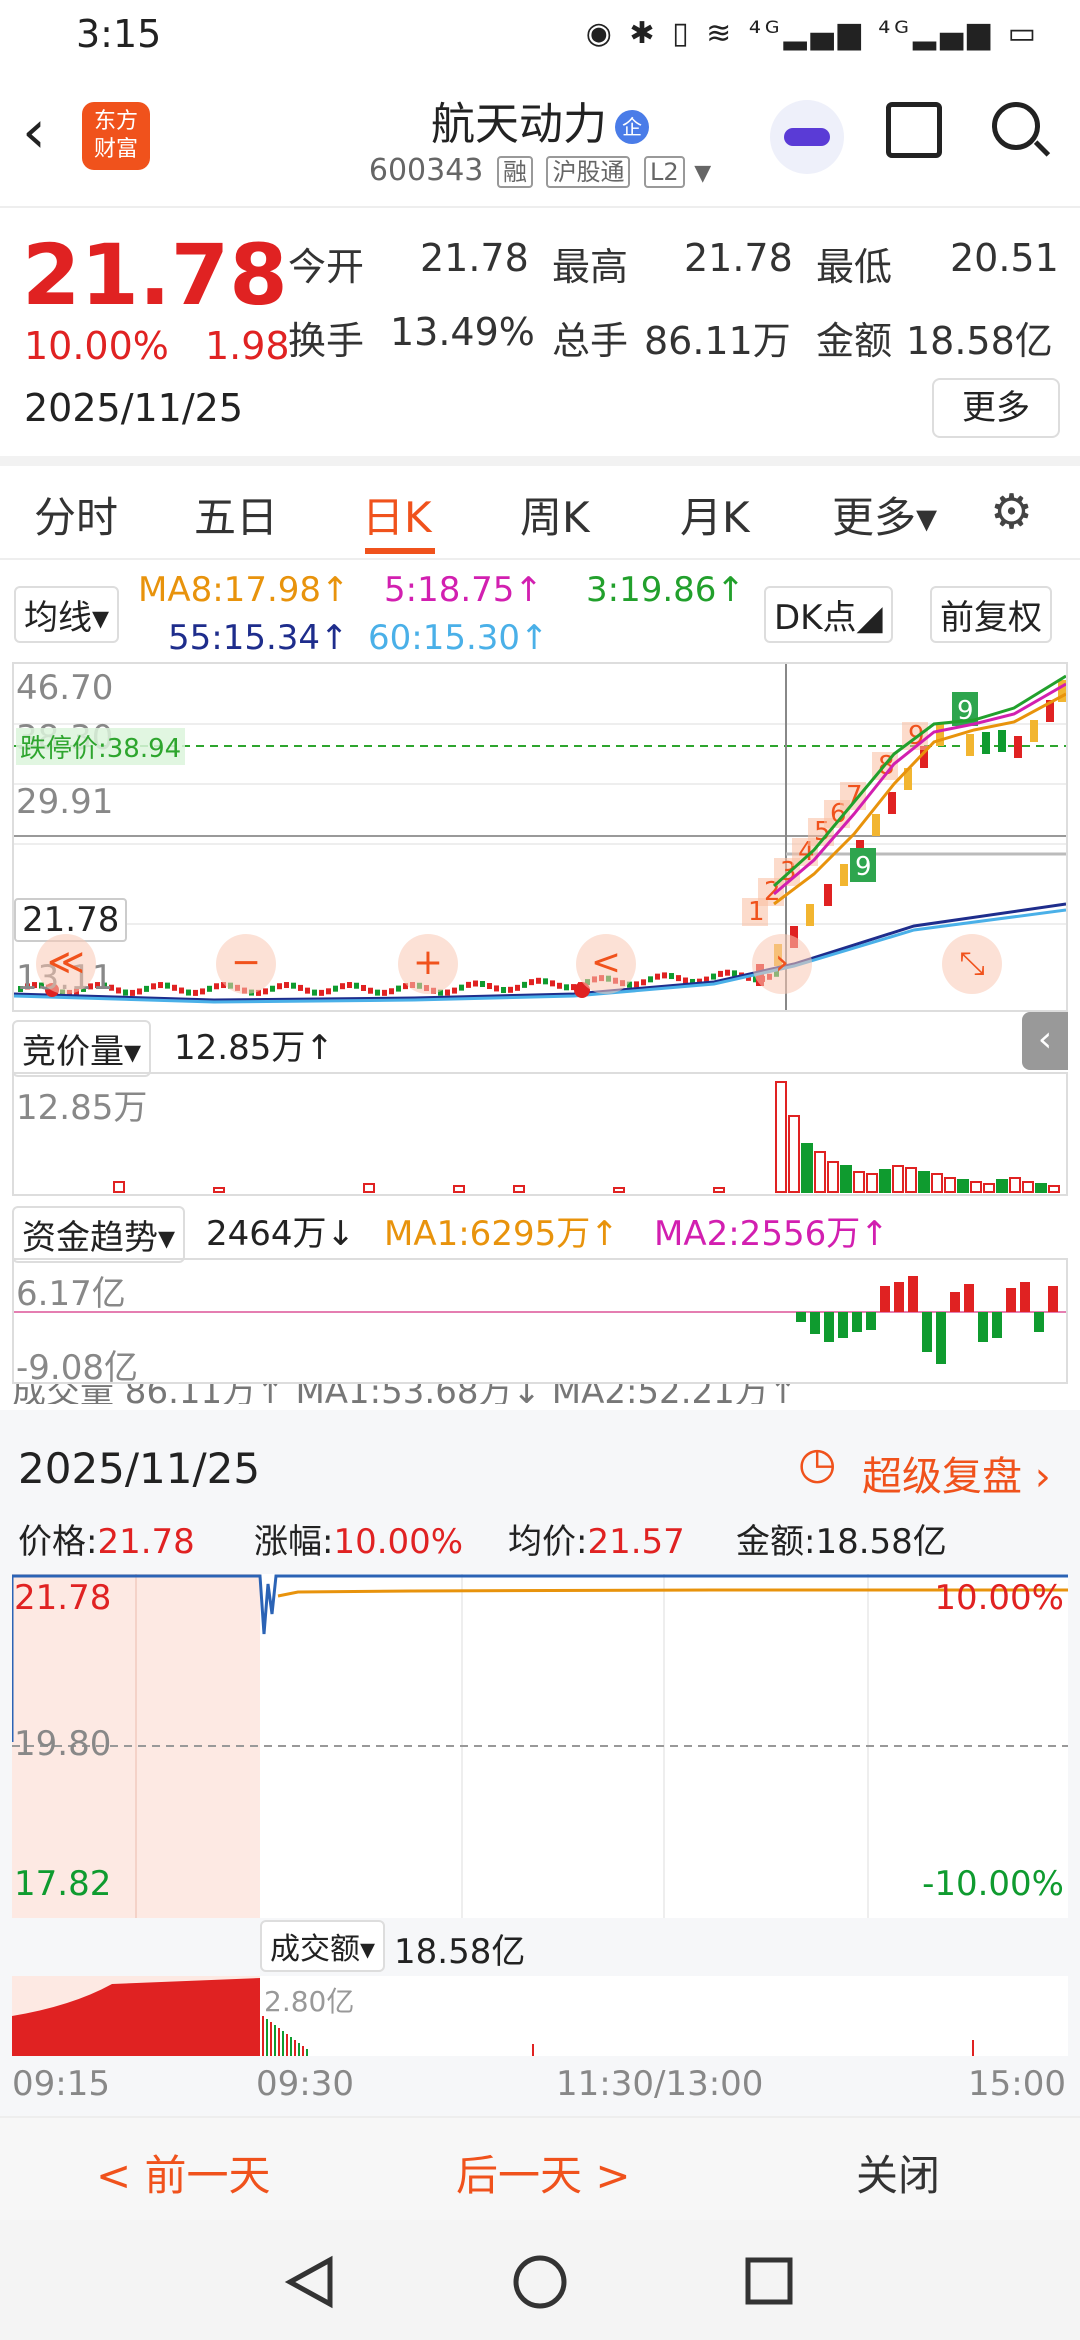 The height and width of the screenshot is (2340, 1080). I want to click on tab-weekly-k: 周K, so click(555, 514).